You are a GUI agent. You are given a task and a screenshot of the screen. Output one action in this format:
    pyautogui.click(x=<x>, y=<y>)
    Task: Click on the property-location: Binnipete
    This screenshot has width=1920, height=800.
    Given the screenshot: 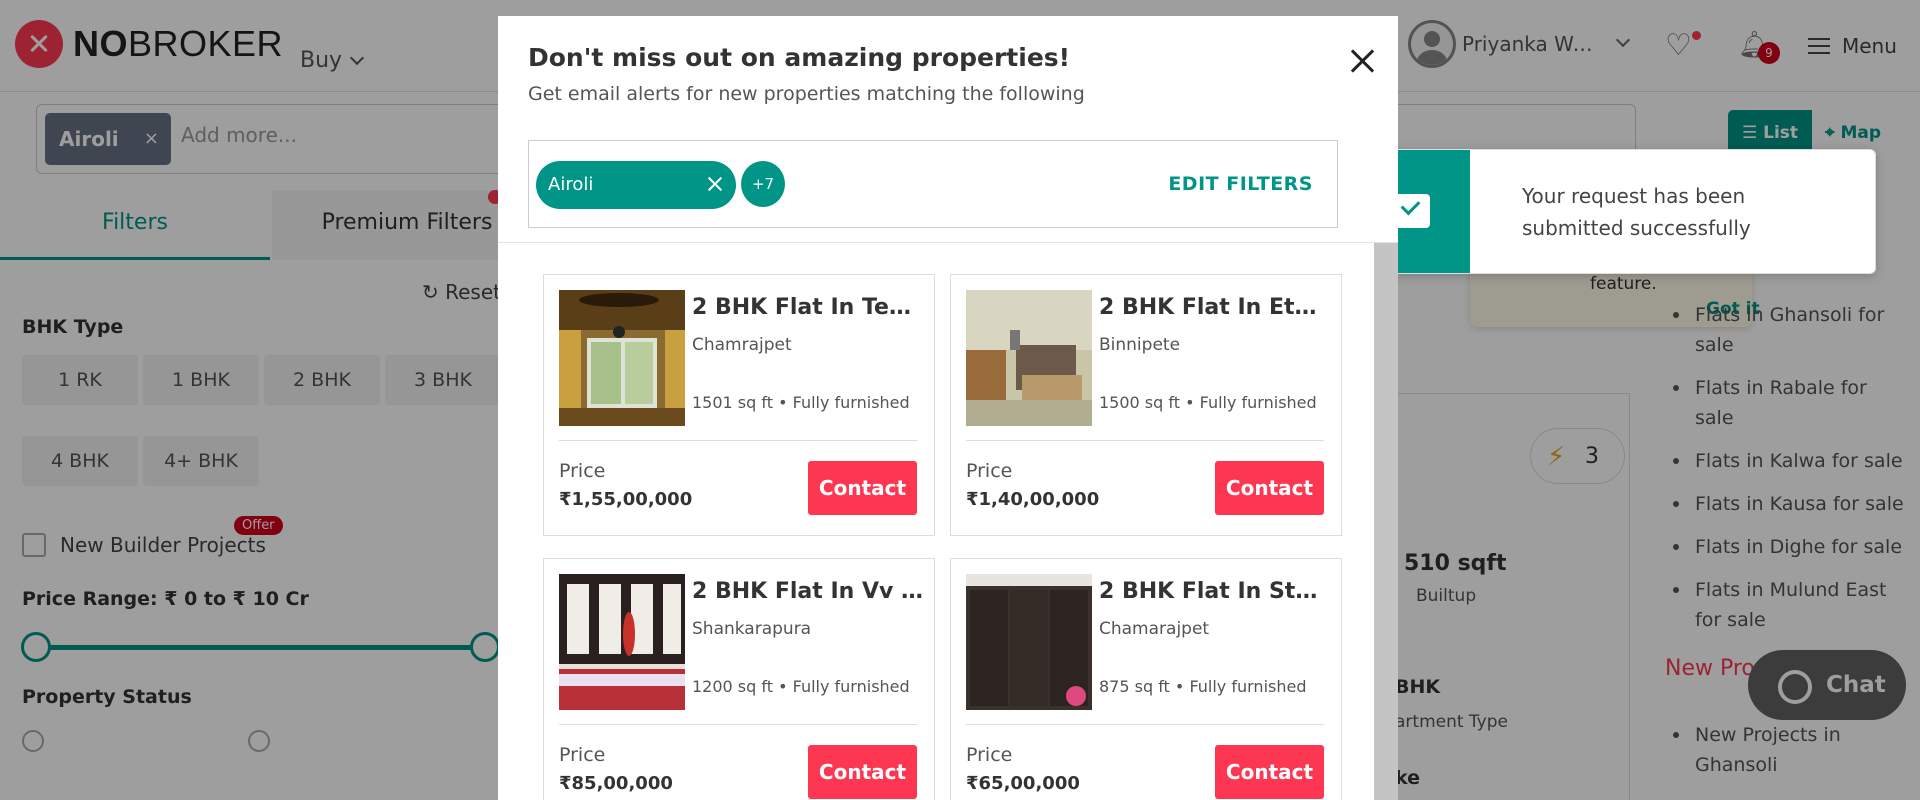 What is the action you would take?
    pyautogui.click(x=1140, y=345)
    